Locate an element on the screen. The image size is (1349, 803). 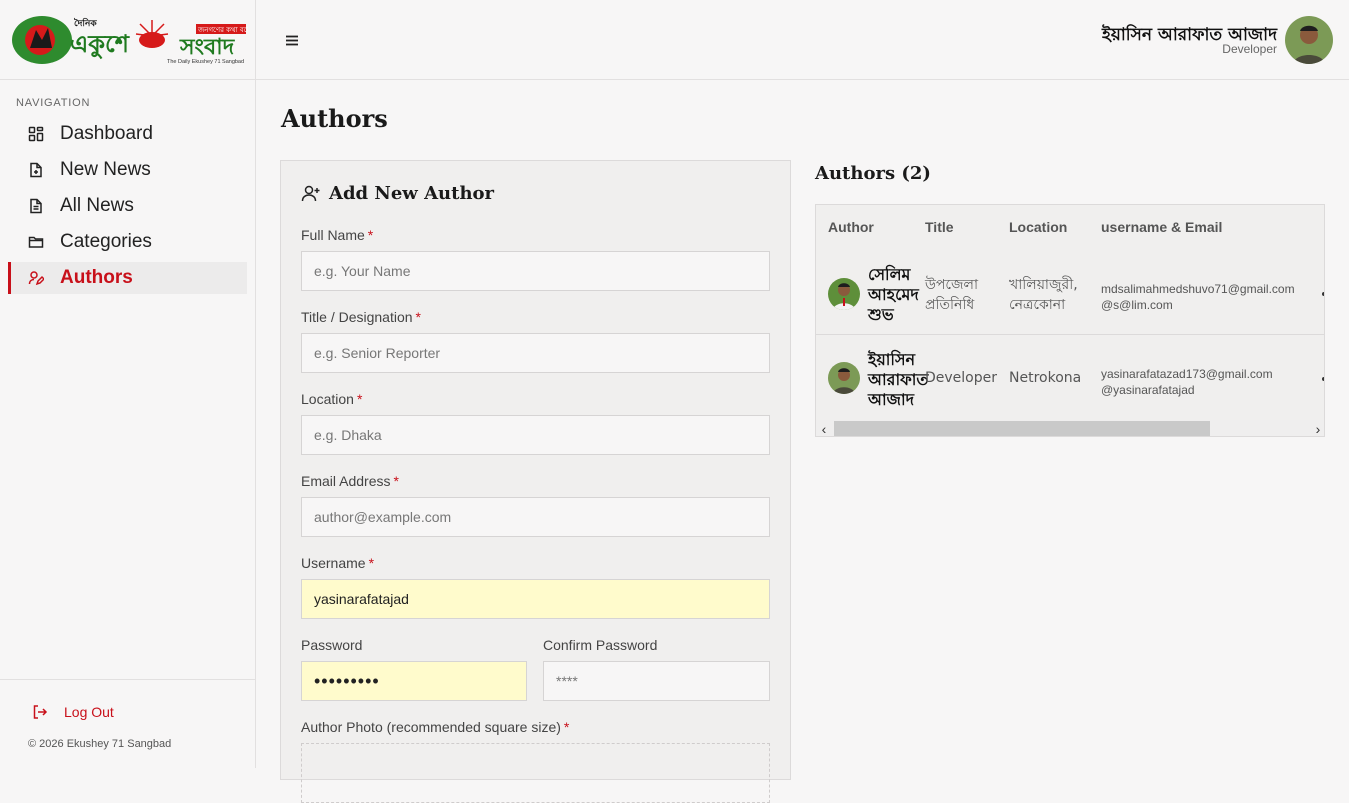
sidebar-item-dashboard: Dashboard is located at coordinates (127, 134).